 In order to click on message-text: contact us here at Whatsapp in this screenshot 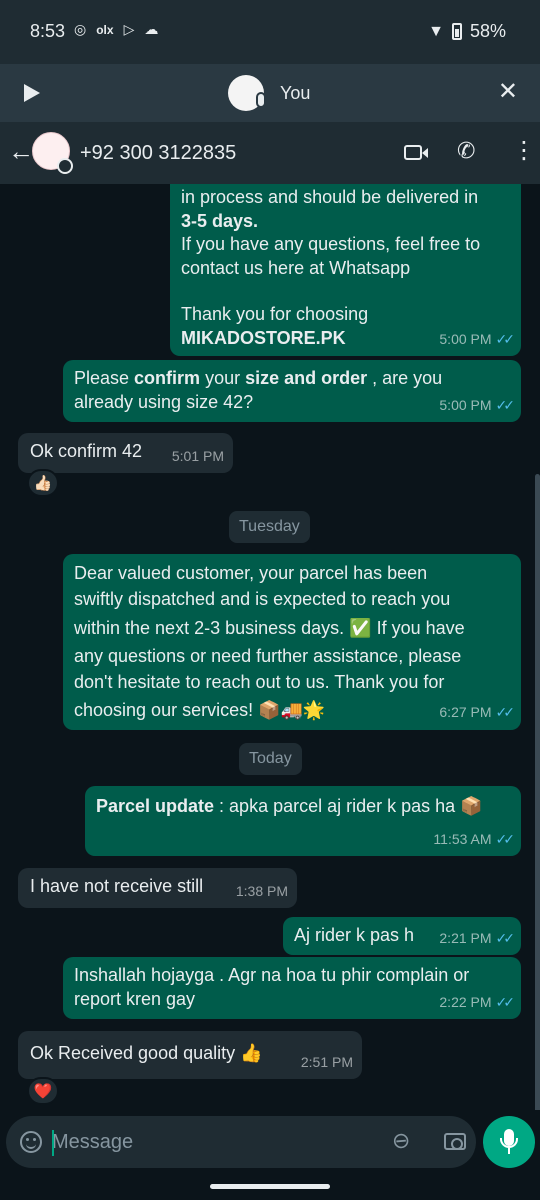, I will do `click(296, 267)`.